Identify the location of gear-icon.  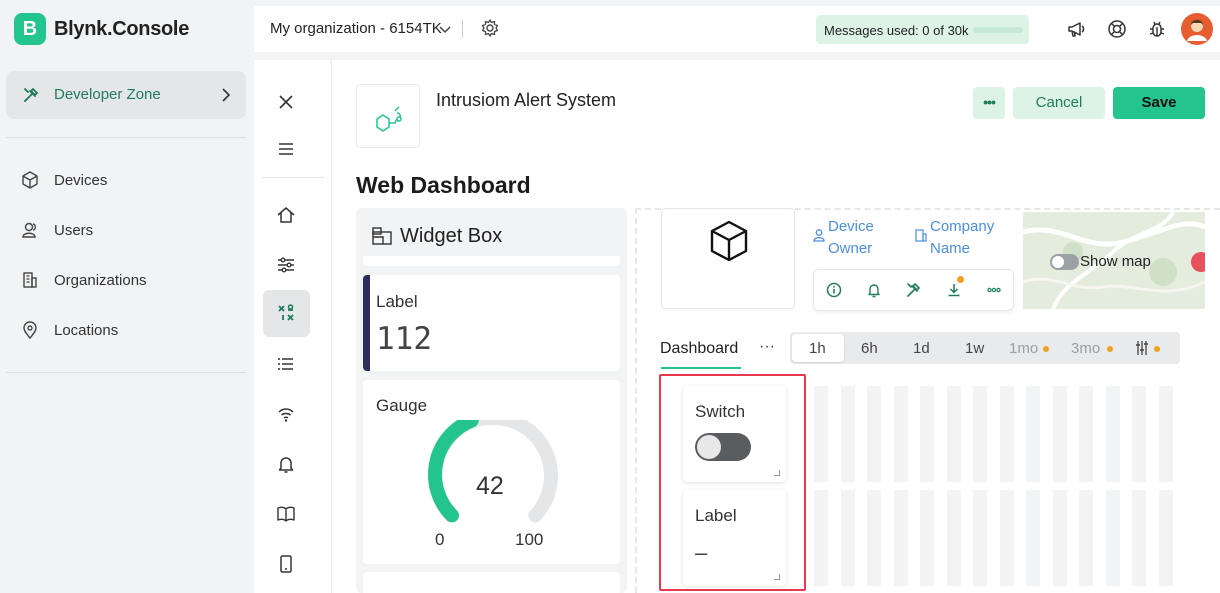
(490, 28).